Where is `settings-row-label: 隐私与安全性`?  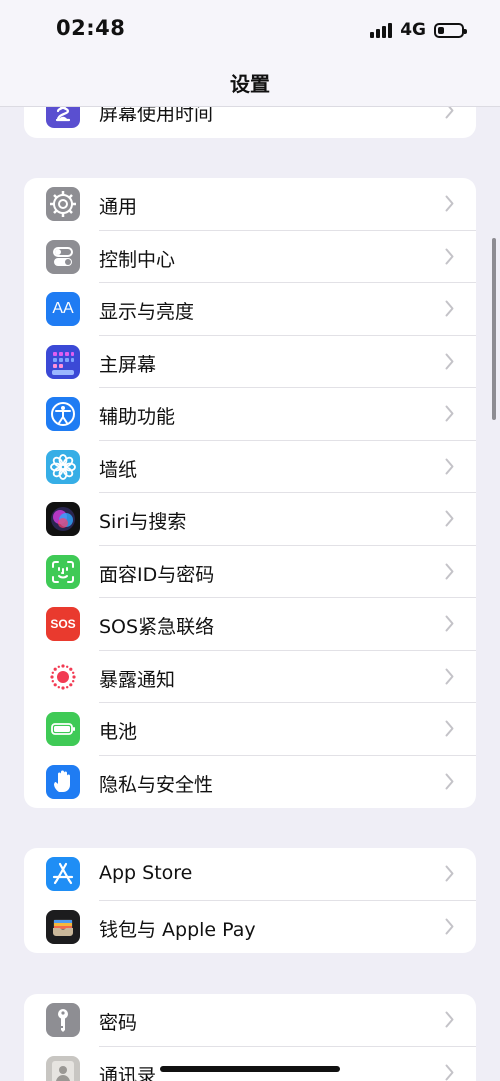 settings-row-label: 隐私与安全性 is located at coordinates (156, 784).